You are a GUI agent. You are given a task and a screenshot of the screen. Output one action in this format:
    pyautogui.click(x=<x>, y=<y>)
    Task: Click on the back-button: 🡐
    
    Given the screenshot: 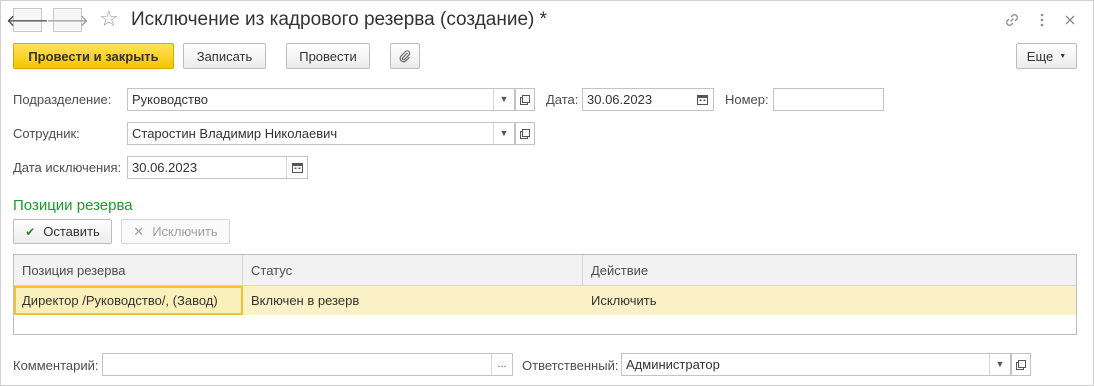 What is the action you would take?
    pyautogui.click(x=27, y=20)
    